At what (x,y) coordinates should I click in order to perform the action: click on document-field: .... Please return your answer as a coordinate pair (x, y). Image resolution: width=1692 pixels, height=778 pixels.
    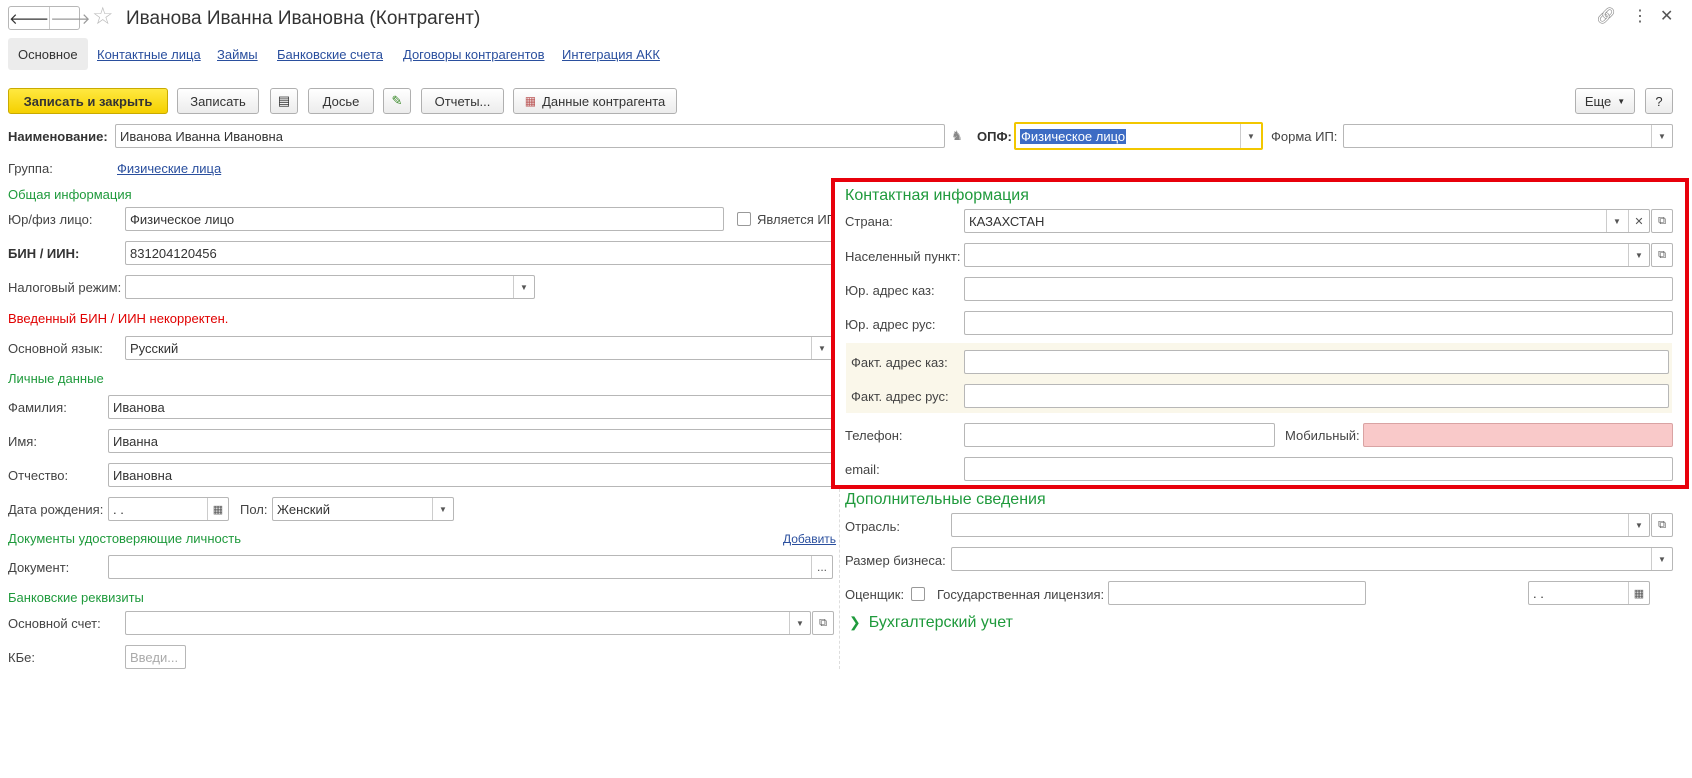
    Looking at the image, I should click on (470, 567).